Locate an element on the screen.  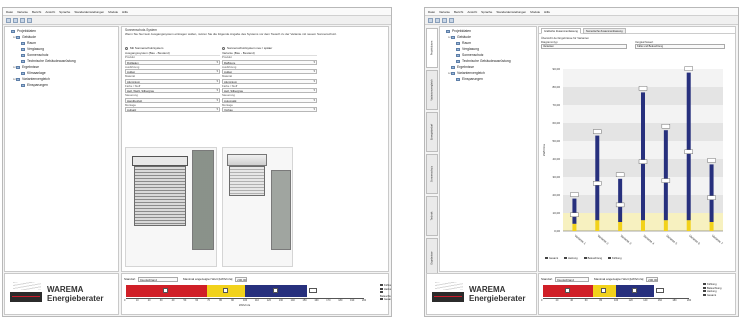
bar is located at coordinates (643, 156).